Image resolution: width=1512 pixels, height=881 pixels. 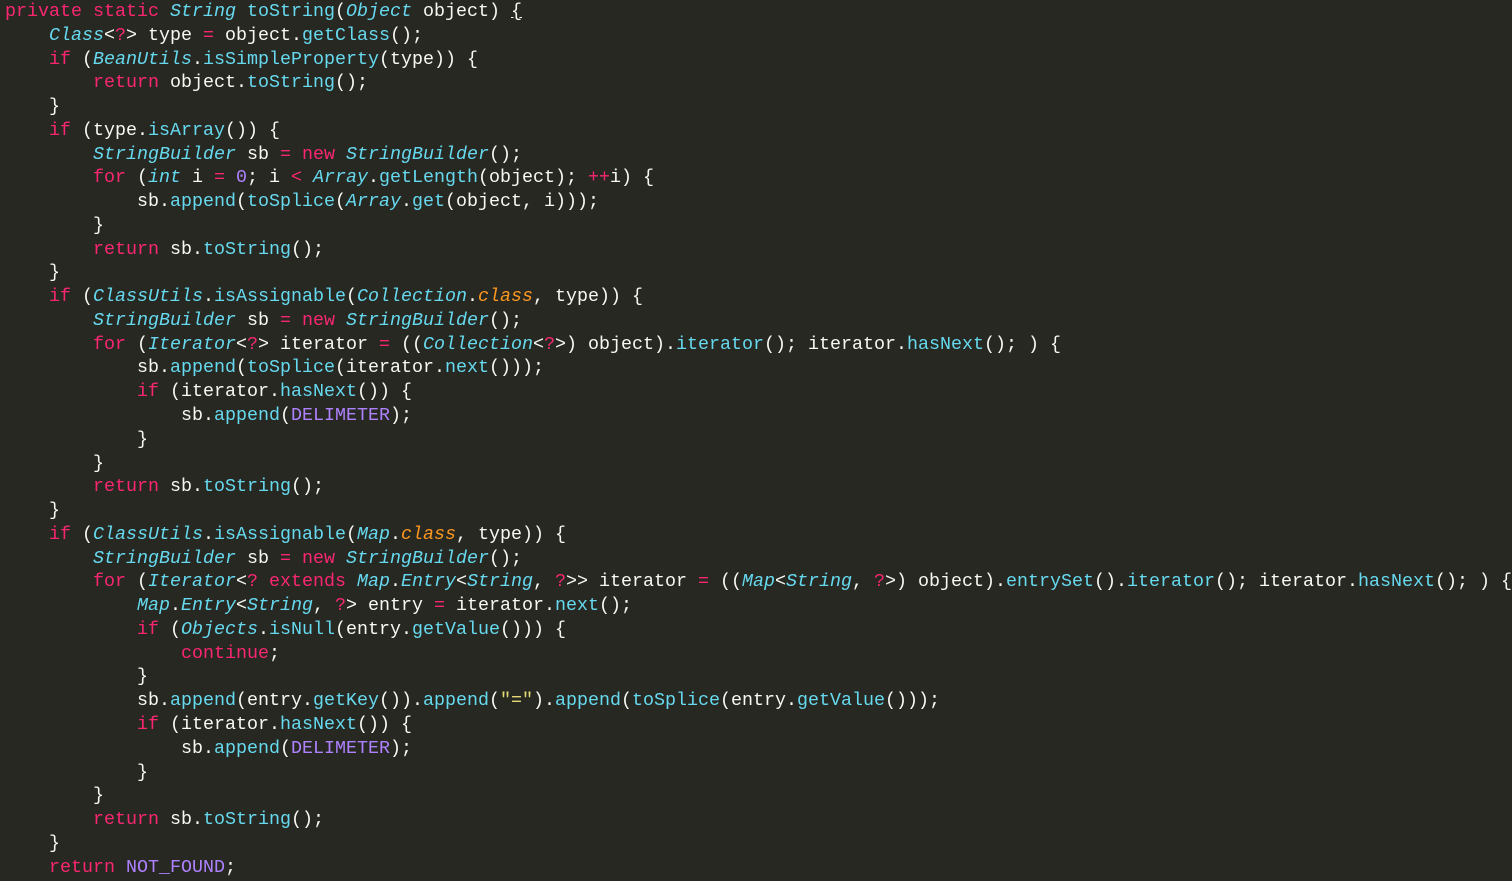 I want to click on code-line: if (type.isArray()) {, so click(x=758, y=131).